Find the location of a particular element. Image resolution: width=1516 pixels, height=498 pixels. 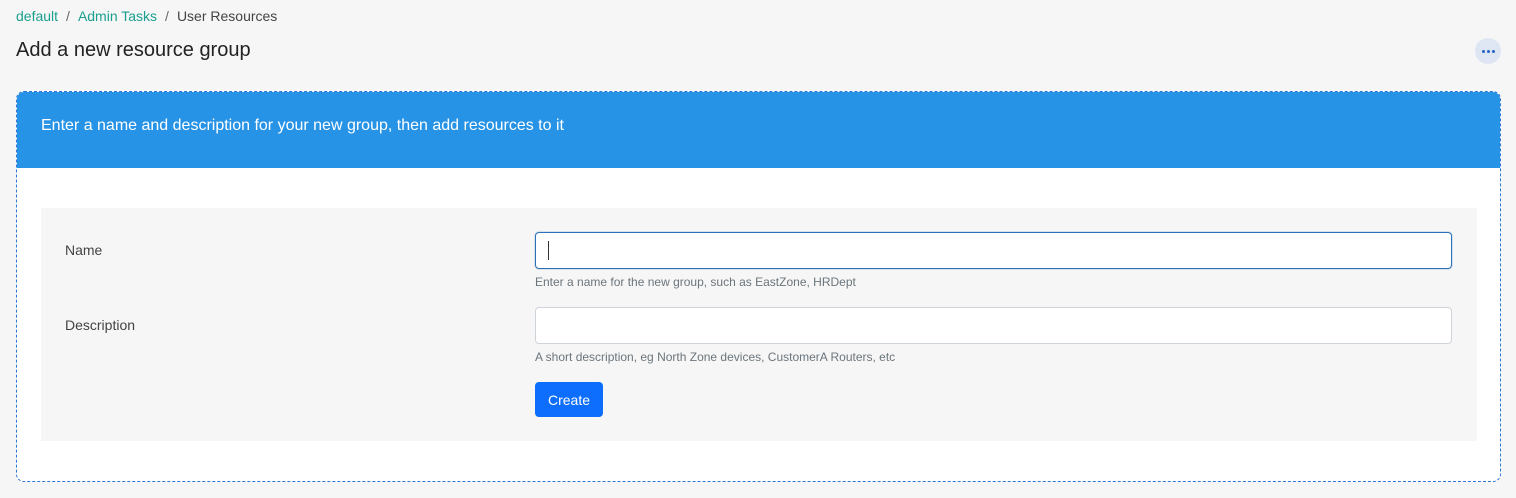

ellipsis-icon is located at coordinates (1488, 51).